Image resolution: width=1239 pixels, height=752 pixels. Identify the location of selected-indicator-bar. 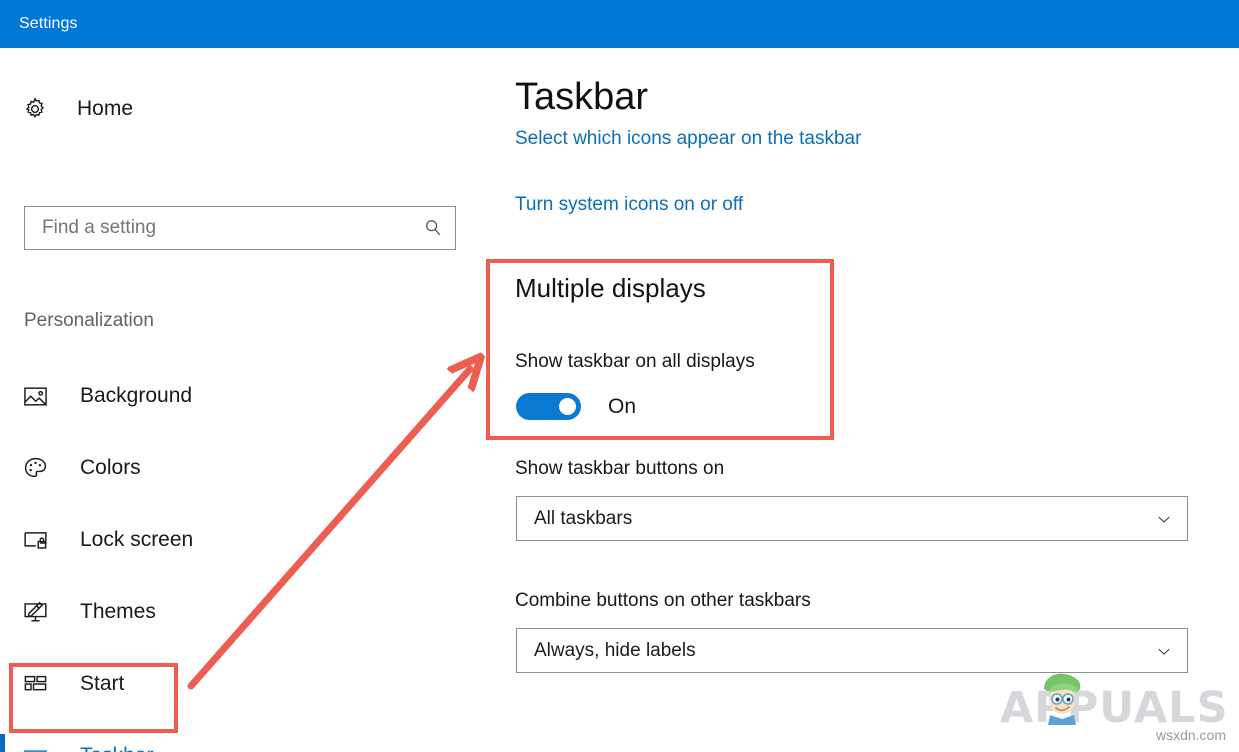
(2, 743).